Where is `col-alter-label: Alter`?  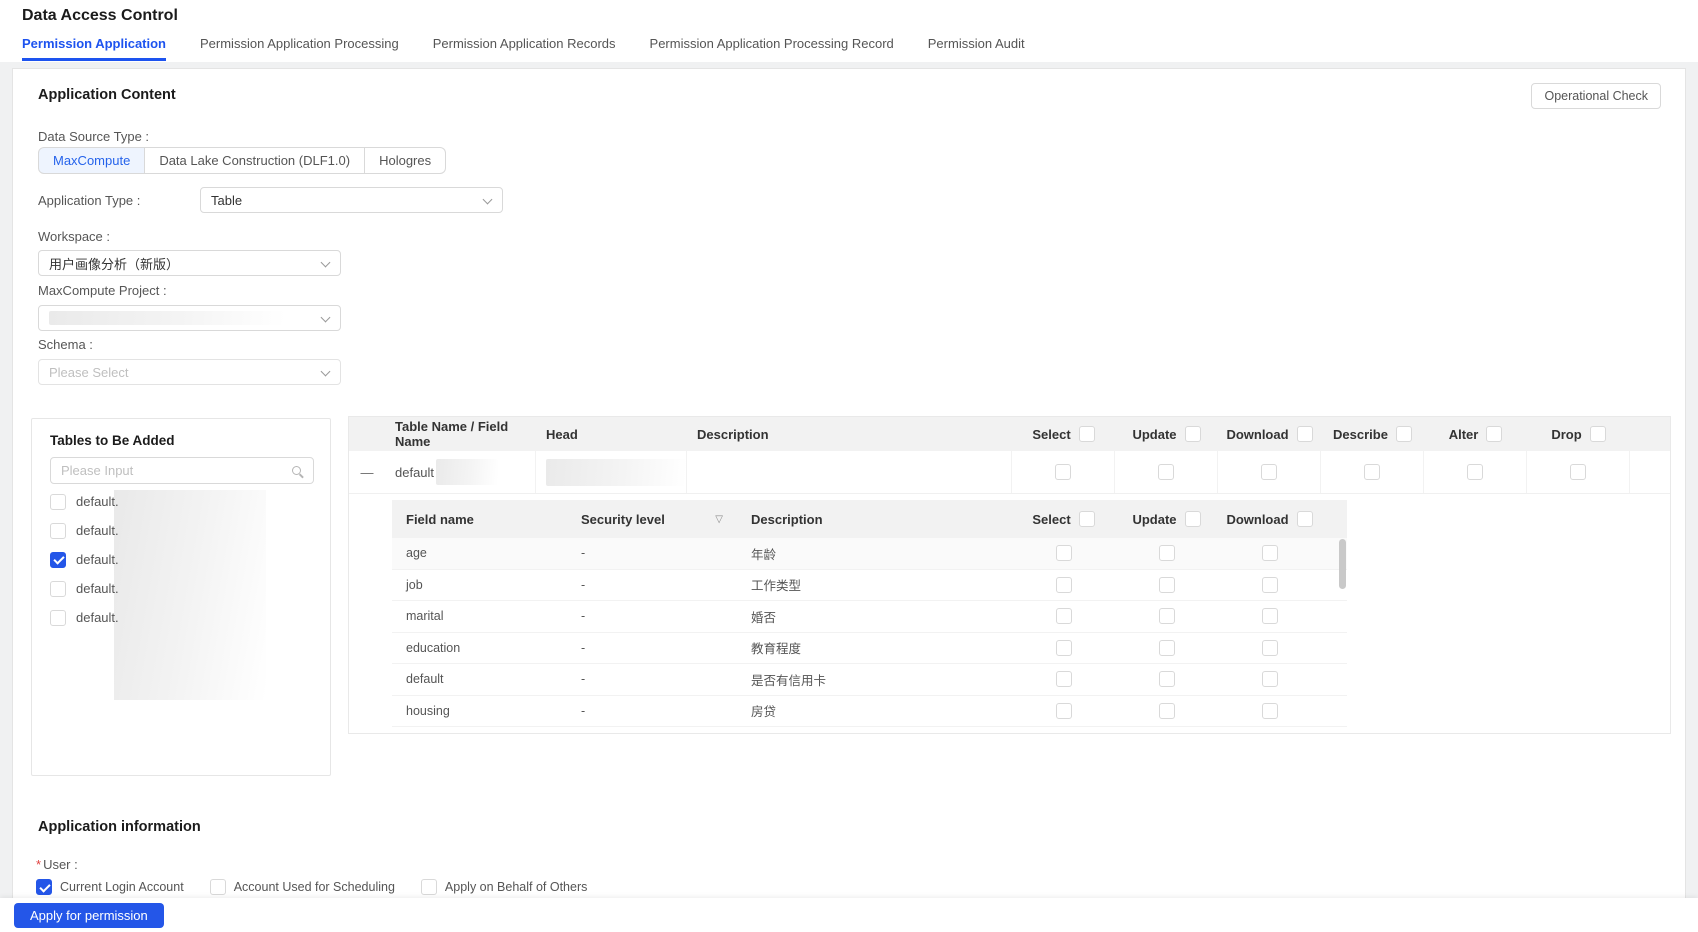
col-alter-label: Alter is located at coordinates (1463, 434).